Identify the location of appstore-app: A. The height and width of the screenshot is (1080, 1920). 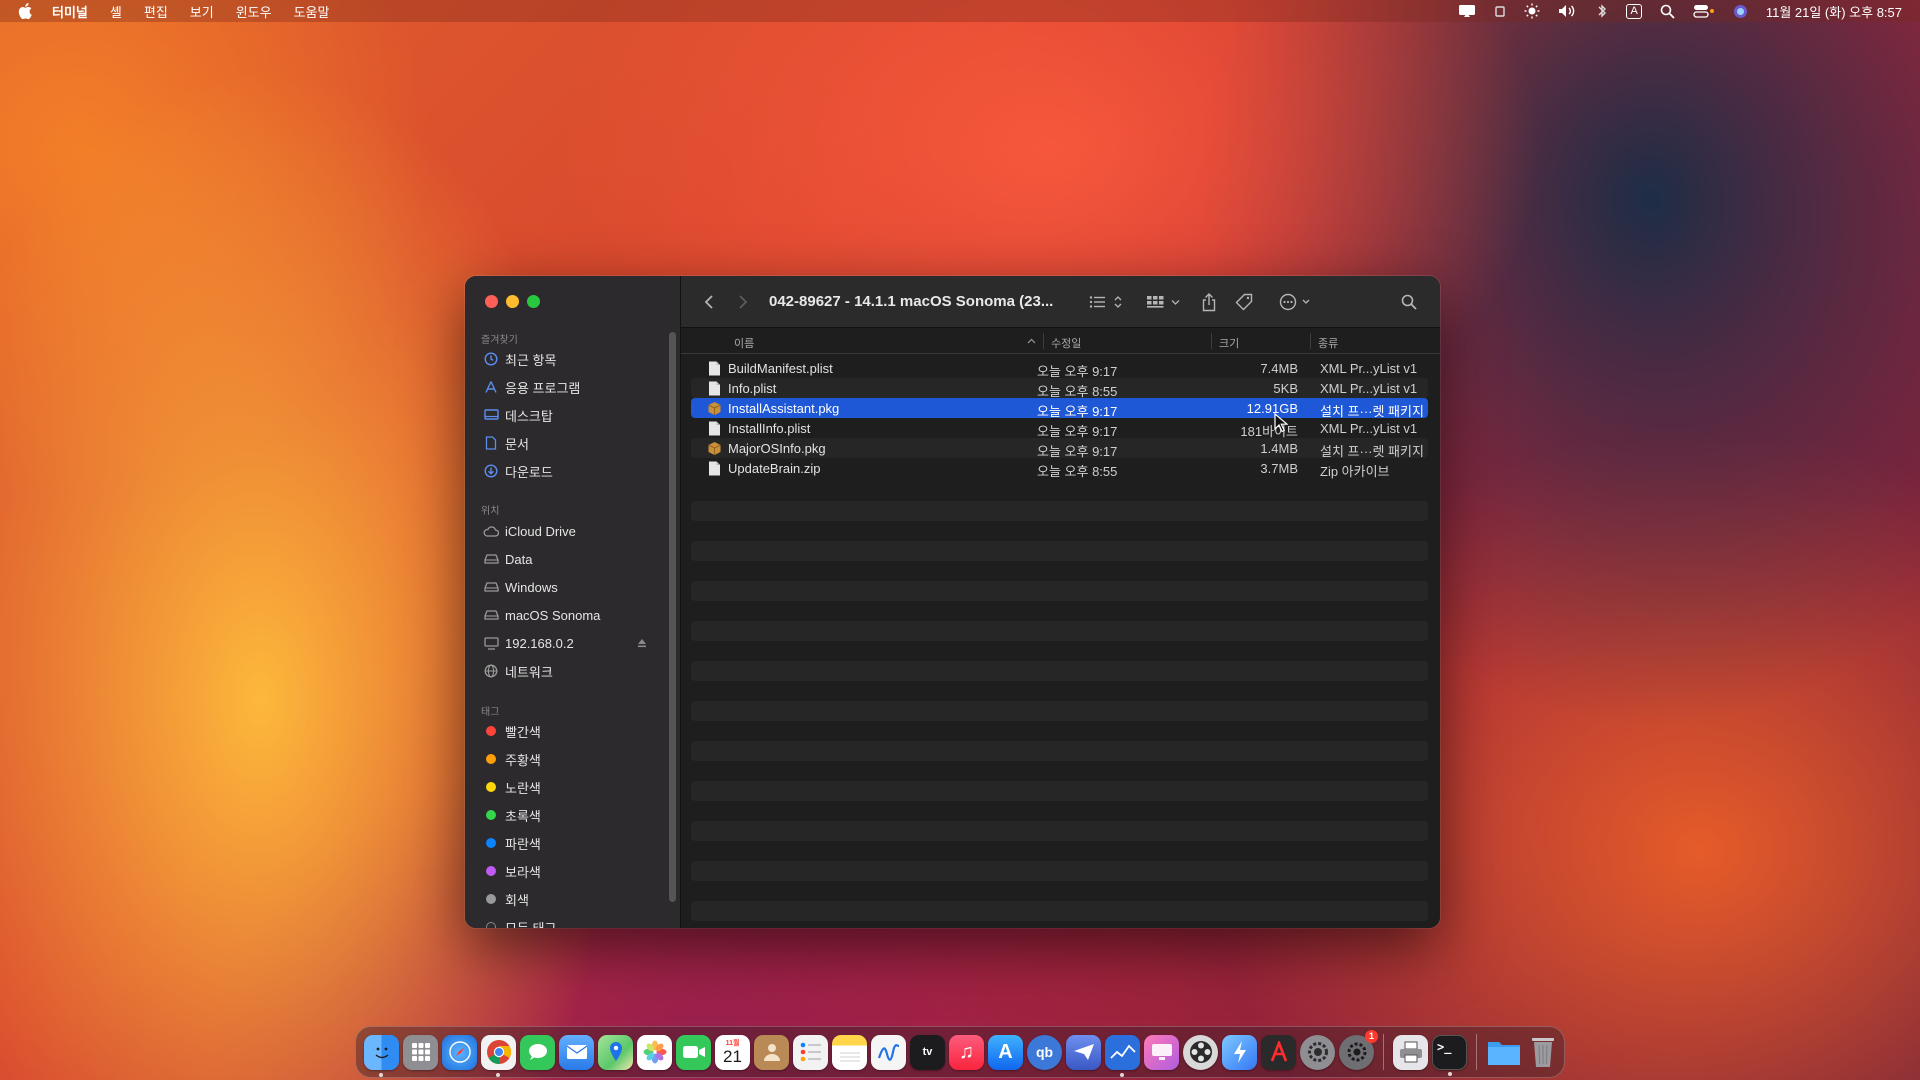
(1005, 1052).